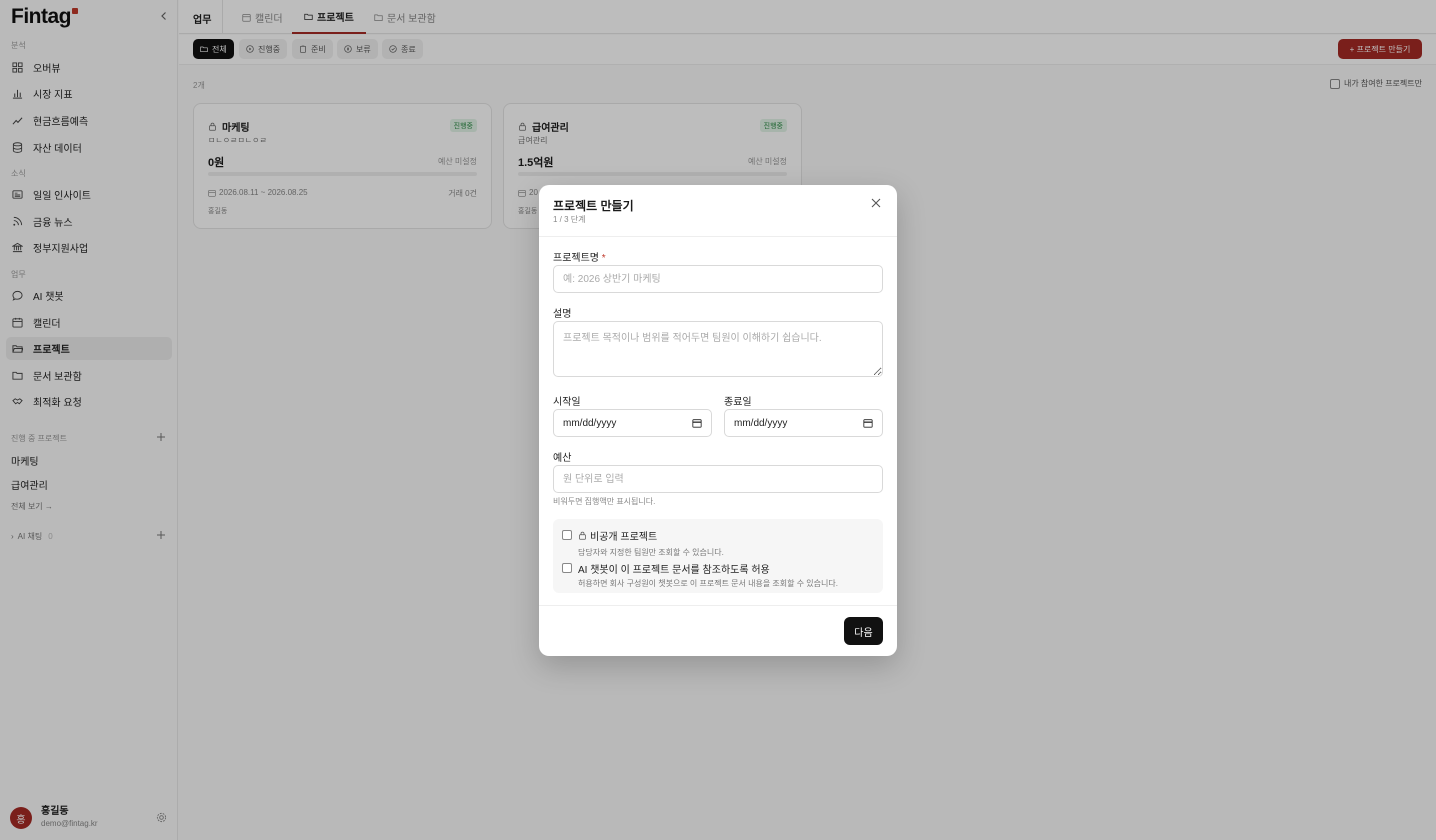 The image size is (1436, 840). What do you see at coordinates (569, 219) in the screenshot?
I see `modal-step: 1 / 3 단계` at bounding box center [569, 219].